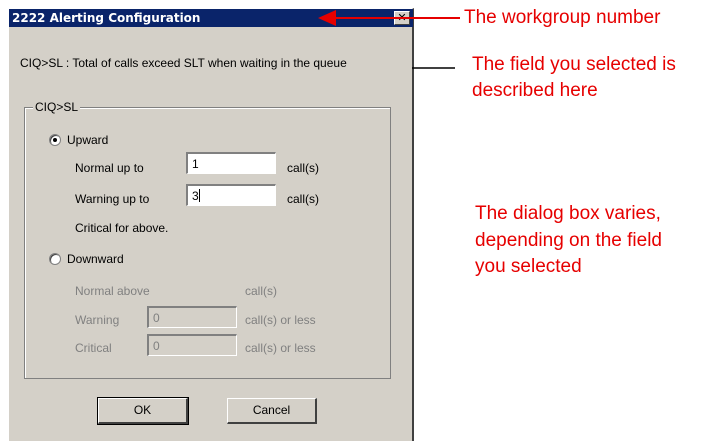  I want to click on field-annotation-line2: described here, so click(535, 90).